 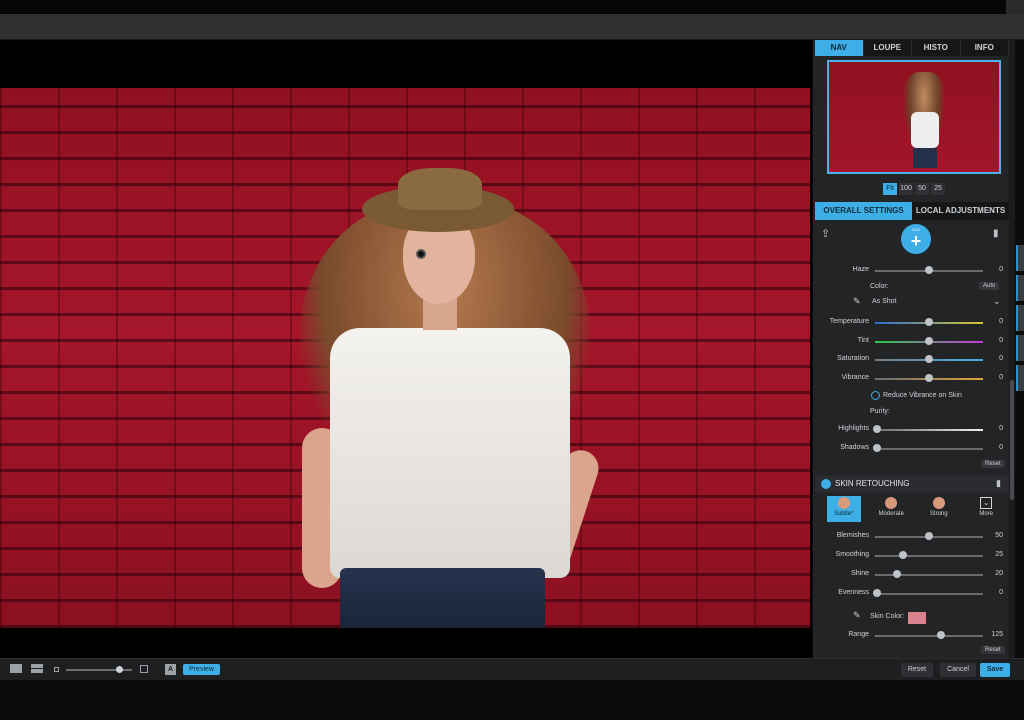 What do you see at coordinates (929, 594) in the screenshot?
I see `evenness-track` at bounding box center [929, 594].